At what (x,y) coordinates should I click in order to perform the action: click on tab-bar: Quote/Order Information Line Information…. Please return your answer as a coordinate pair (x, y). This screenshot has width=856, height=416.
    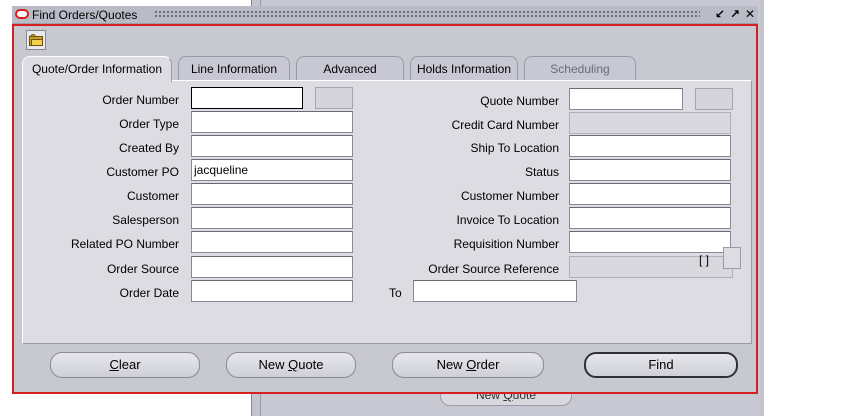
    Looking at the image, I should click on (382, 69).